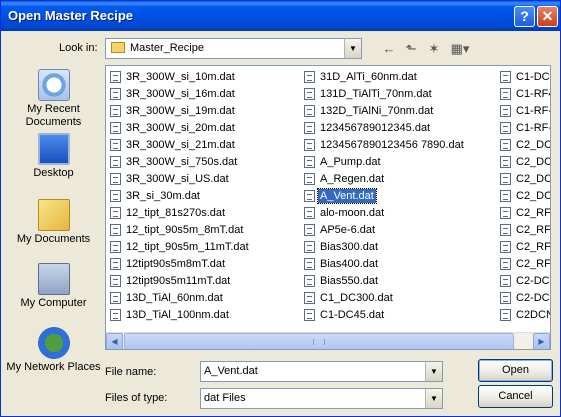  What do you see at coordinates (53, 239) in the screenshot?
I see `place-label: My Documents` at bounding box center [53, 239].